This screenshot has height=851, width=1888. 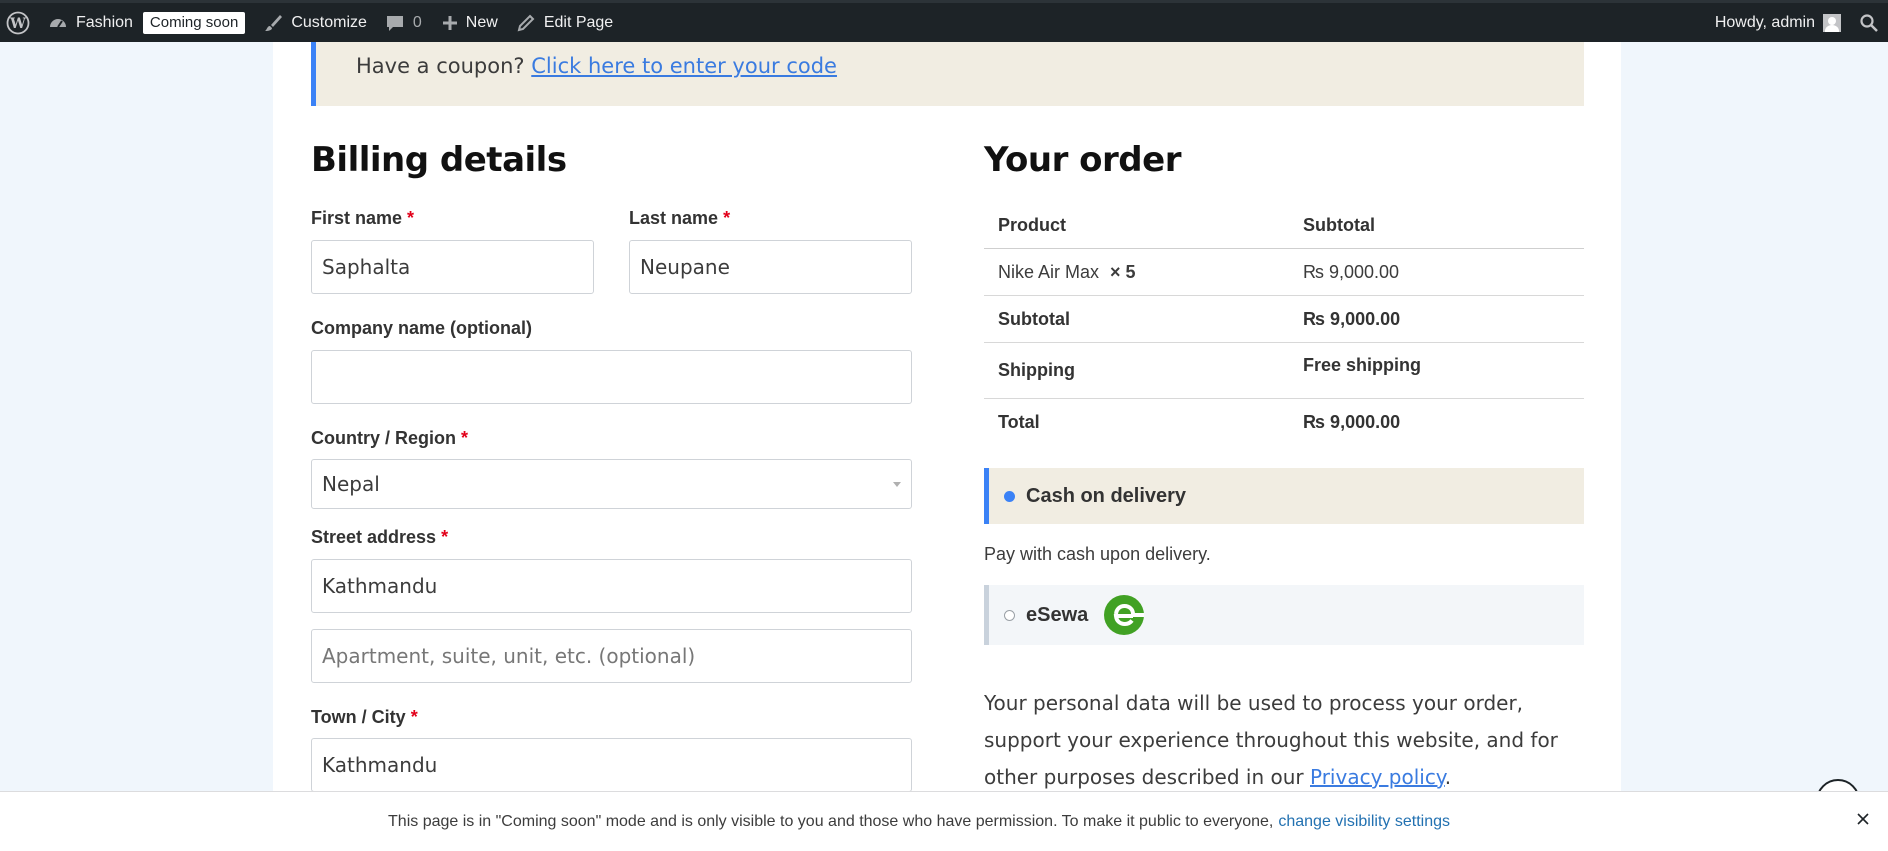 What do you see at coordinates (1863, 821) in the screenshot?
I see `close-icon` at bounding box center [1863, 821].